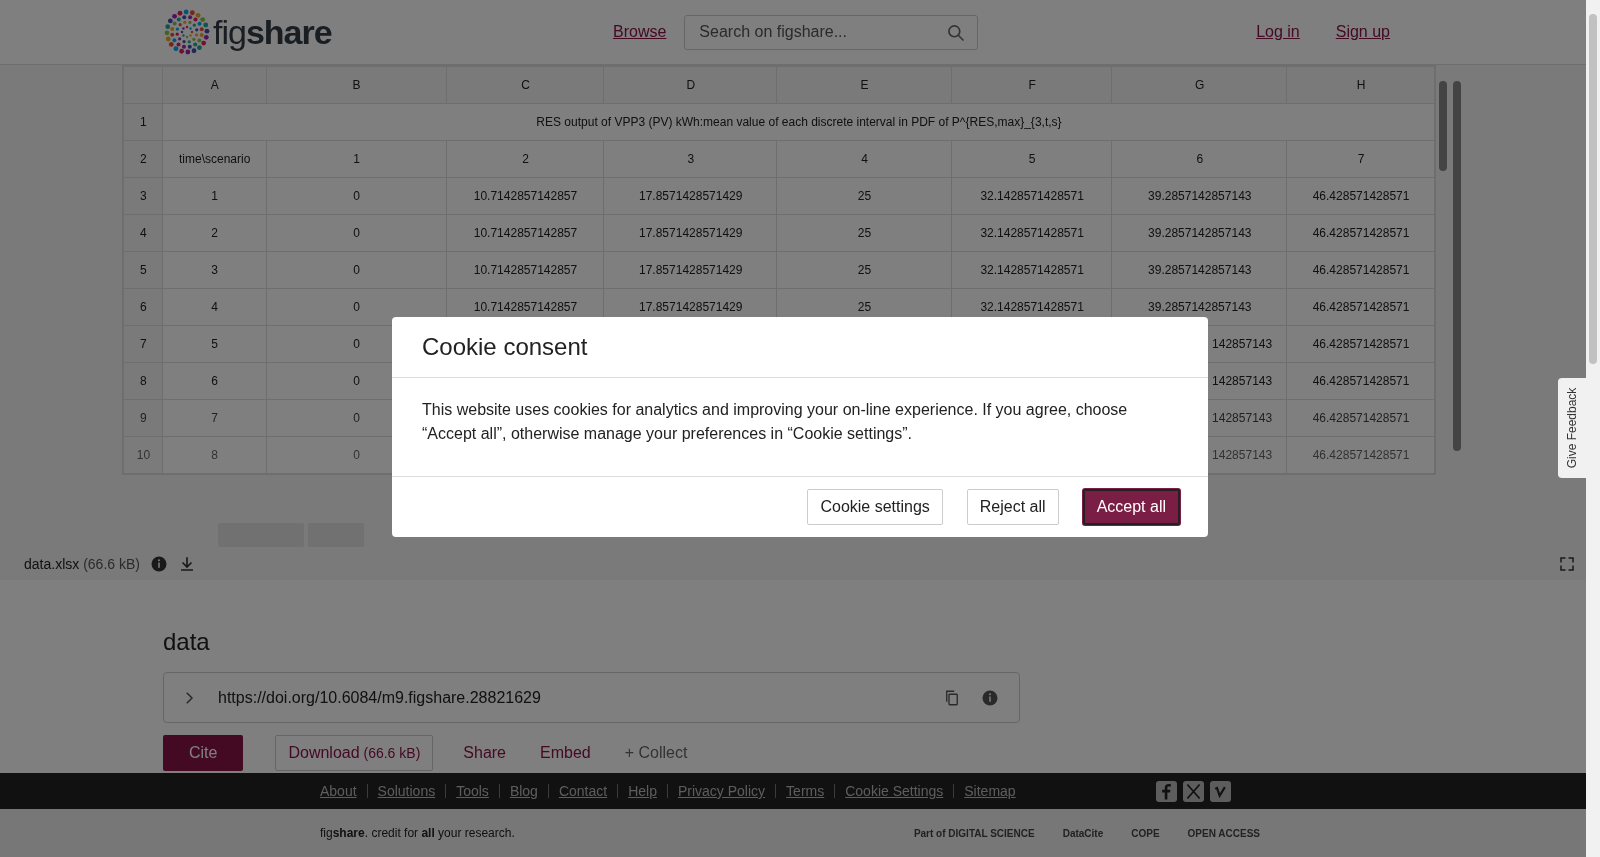  What do you see at coordinates (417, 833) in the screenshot?
I see `tagline: figshare. credit for all your research.` at bounding box center [417, 833].